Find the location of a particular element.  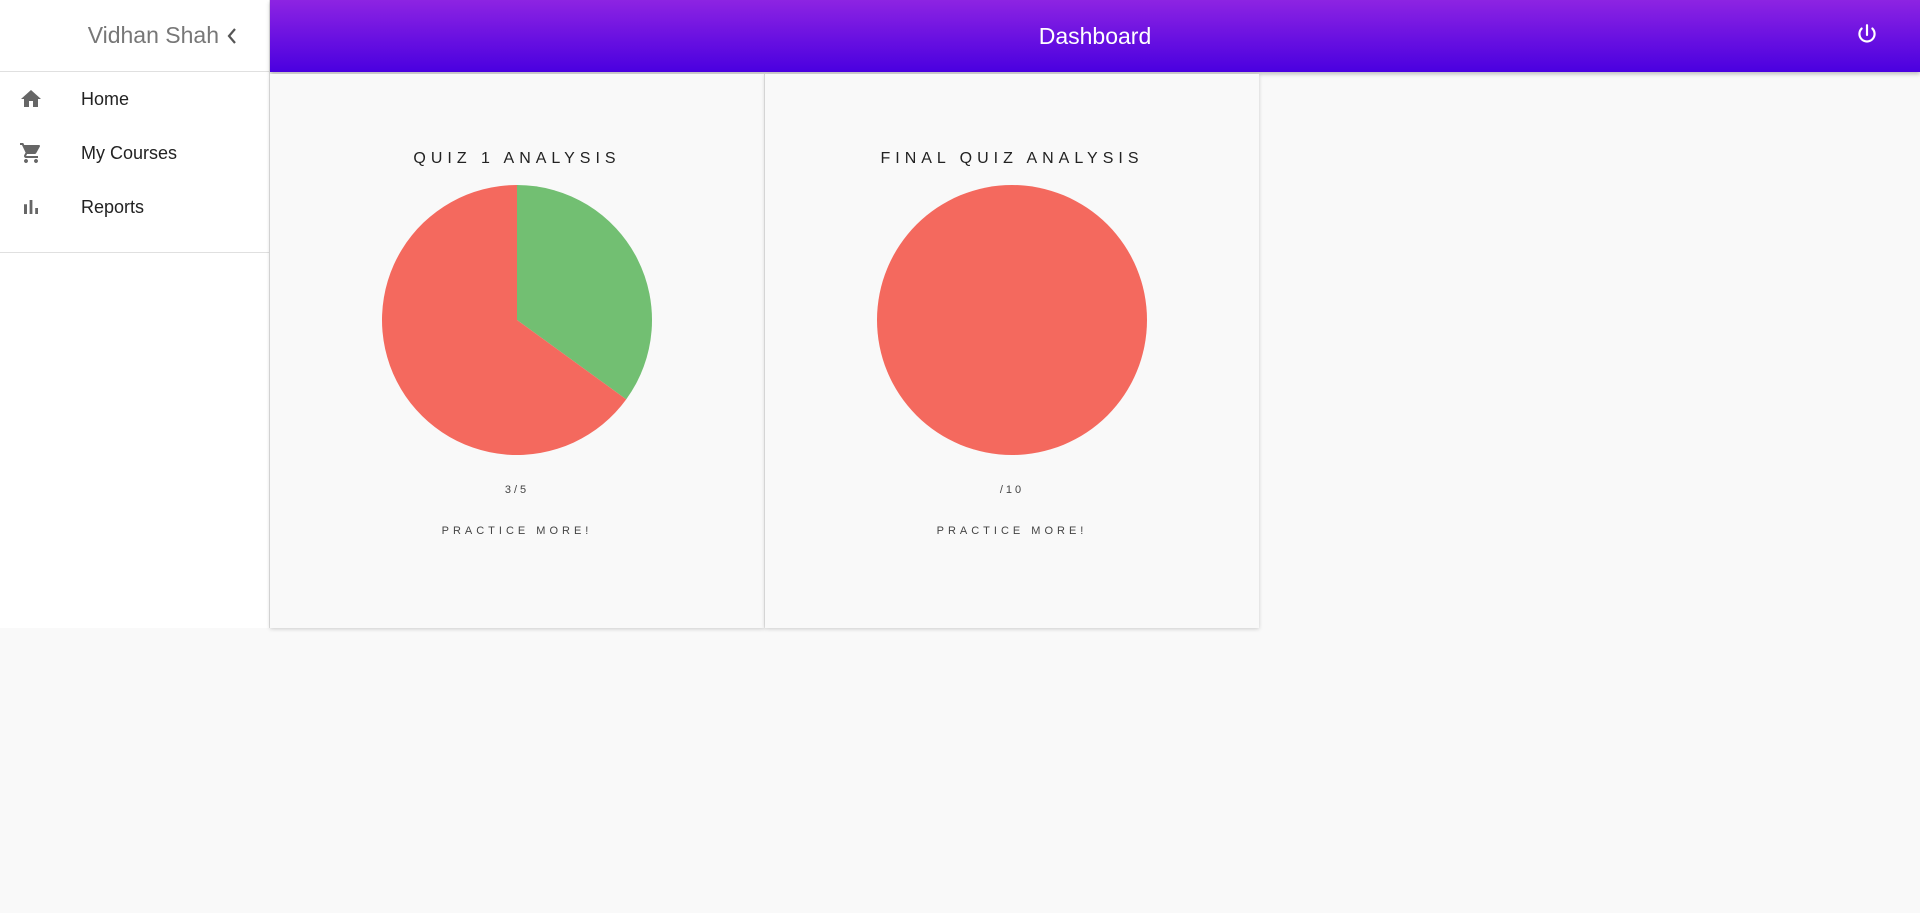

sidebar-item-reports: Reports is located at coordinates (134, 207).